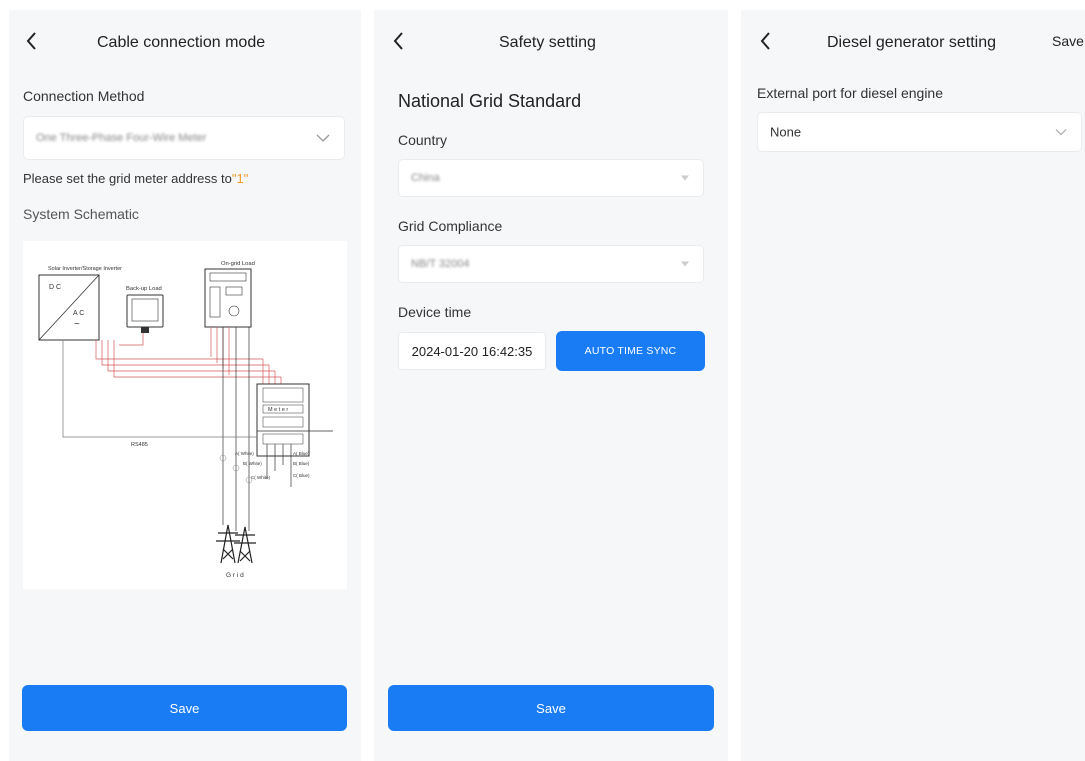  Describe the element at coordinates (301, 453) in the screenshot. I see `ct-label-a-right: A( Blue)` at that location.